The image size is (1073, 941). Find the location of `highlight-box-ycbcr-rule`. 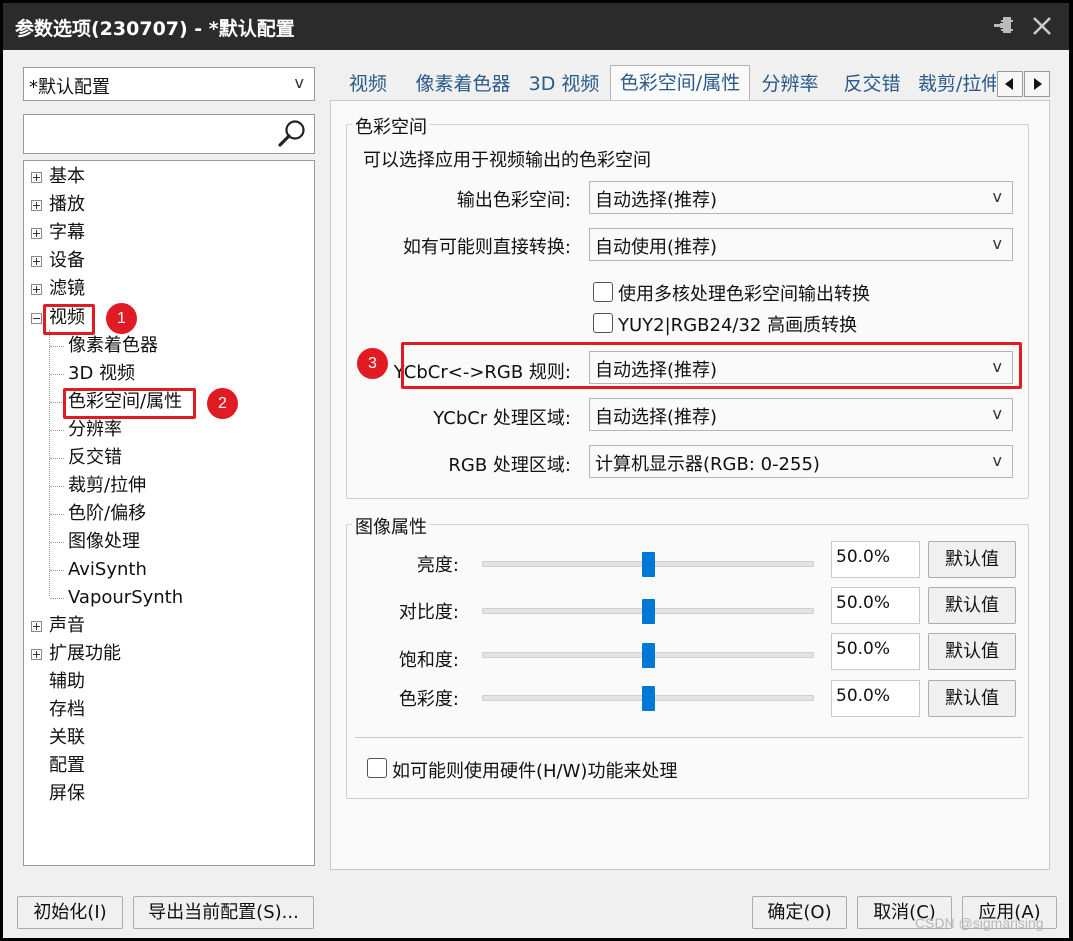

highlight-box-ycbcr-rule is located at coordinates (711, 365).